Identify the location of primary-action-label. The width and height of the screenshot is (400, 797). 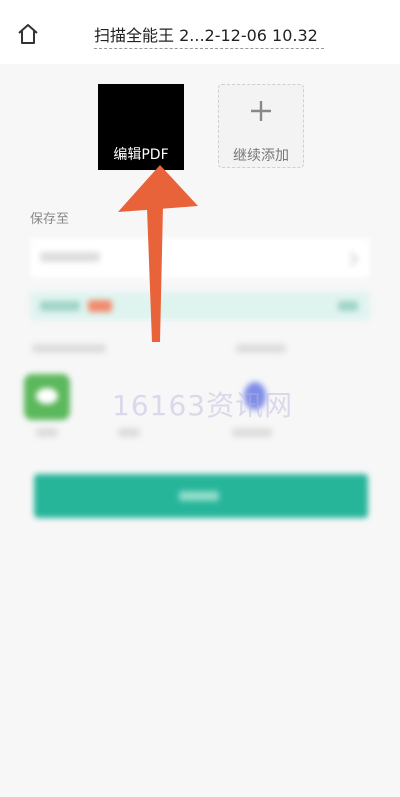
(199, 496).